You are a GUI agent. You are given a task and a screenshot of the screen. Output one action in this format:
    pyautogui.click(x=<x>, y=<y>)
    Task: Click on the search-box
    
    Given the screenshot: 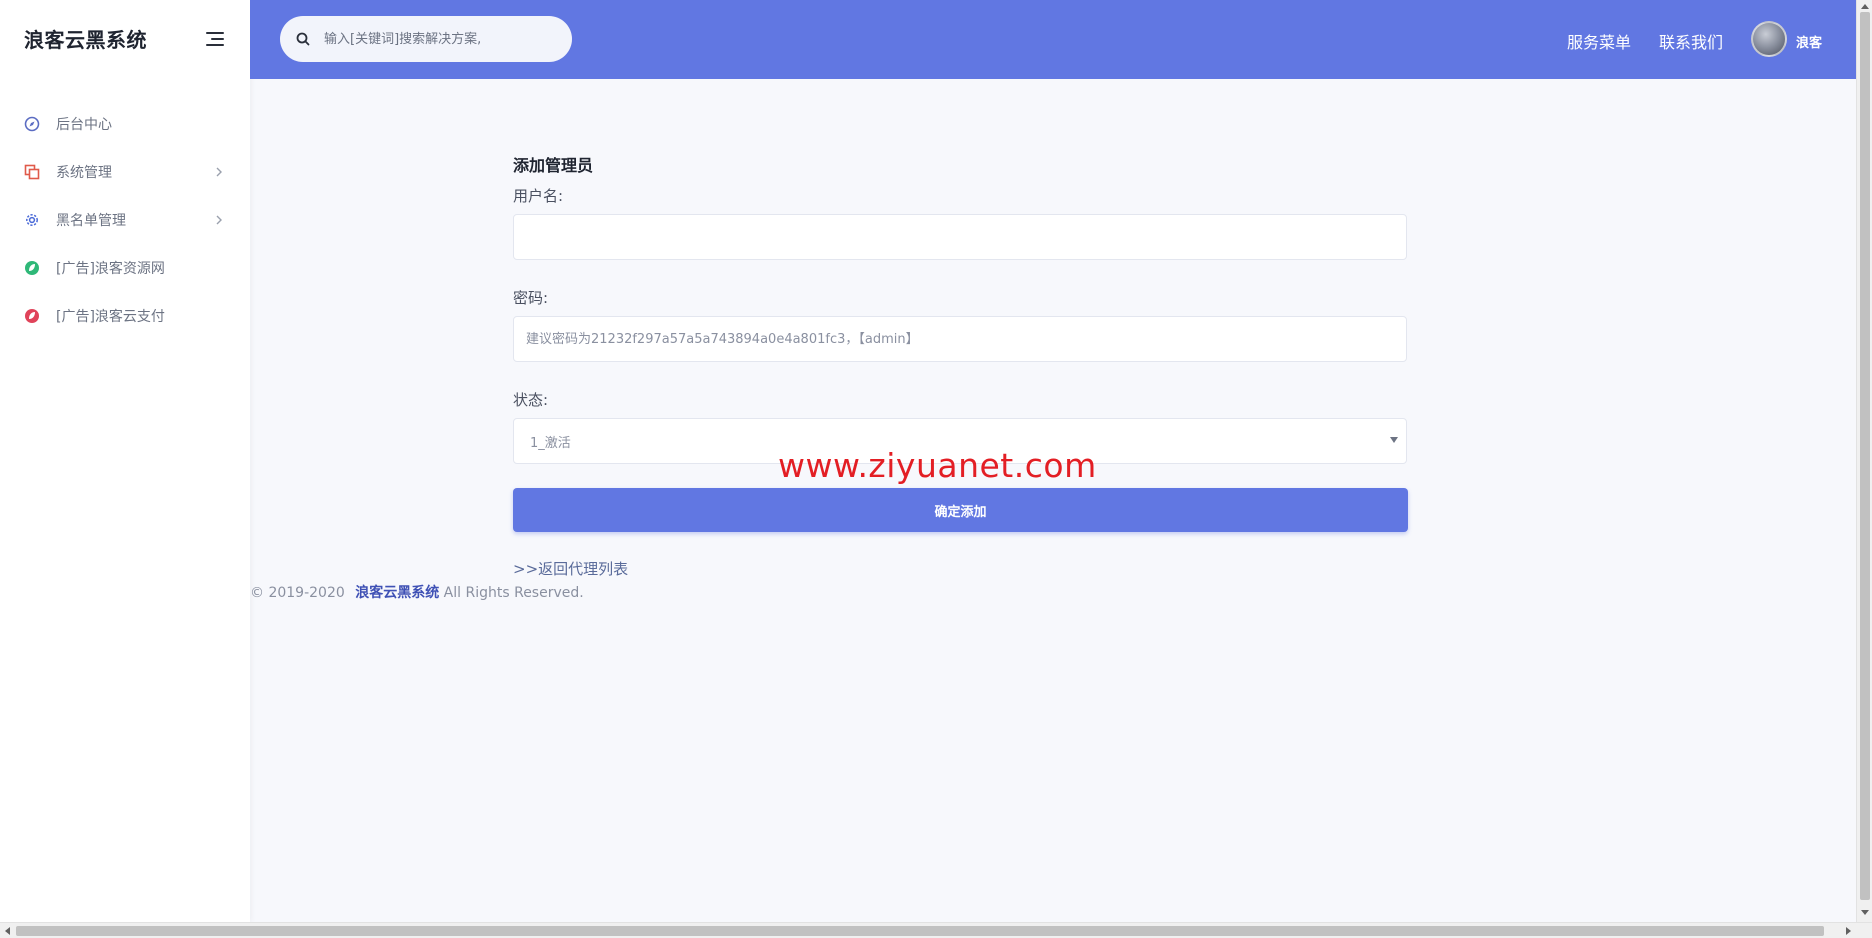 What is the action you would take?
    pyautogui.click(x=426, y=39)
    